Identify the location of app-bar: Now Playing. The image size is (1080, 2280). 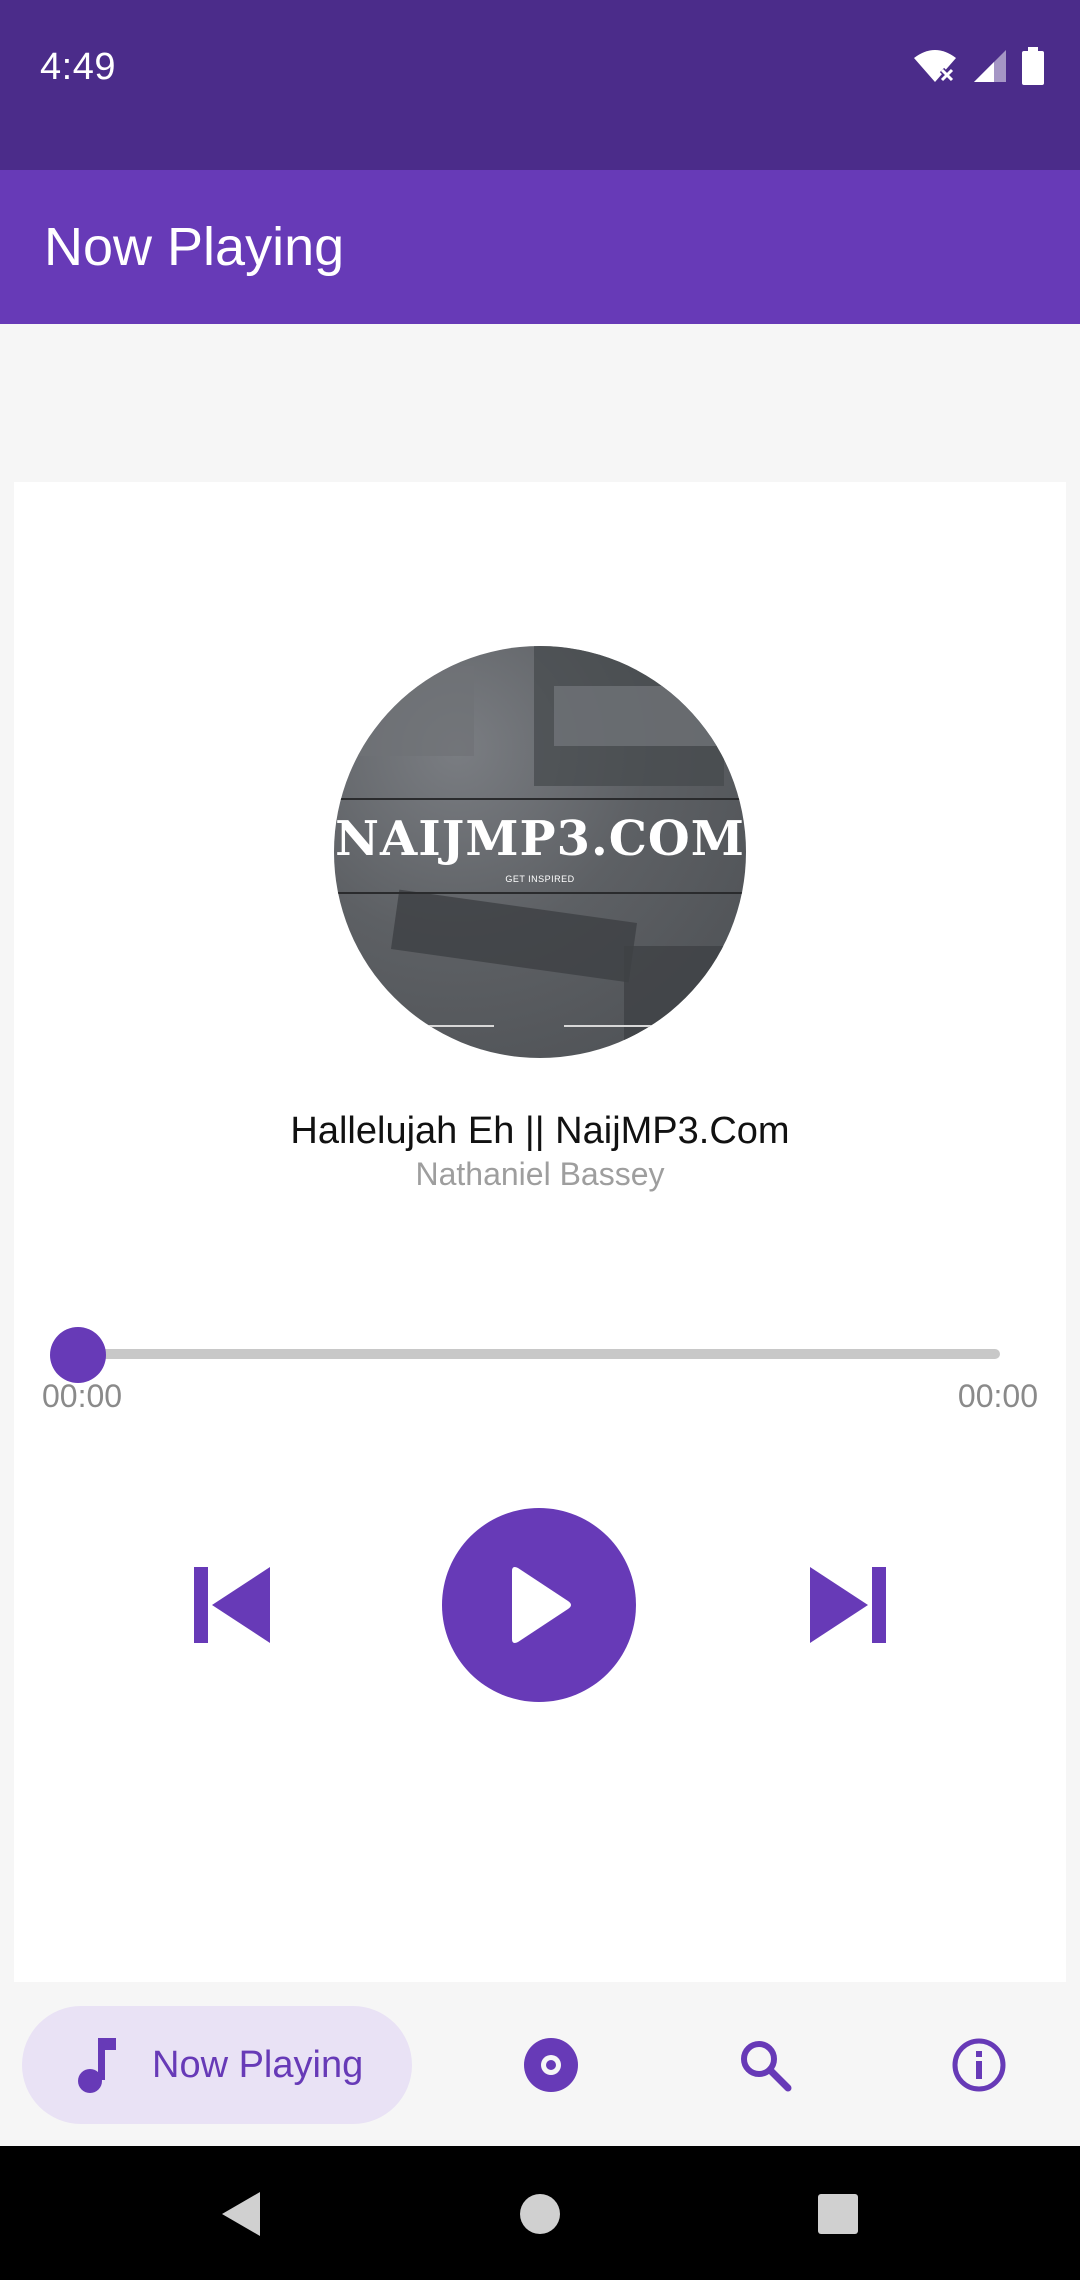
(540, 247).